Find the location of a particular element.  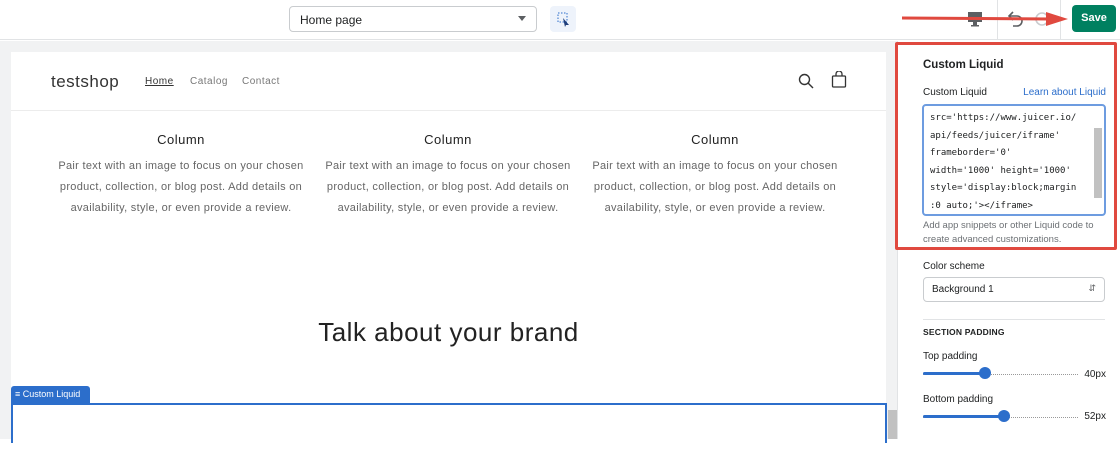

section-tag: ≡ Custom Liquid is located at coordinates (50, 394).